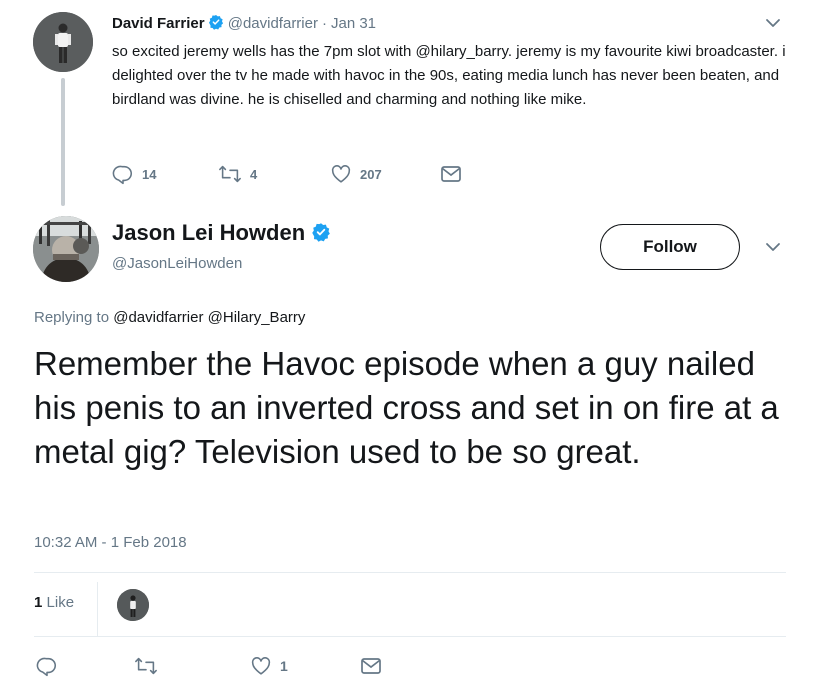 This screenshot has width=817, height=700. I want to click on author-handle: @JasonLeiHowden, so click(177, 264).